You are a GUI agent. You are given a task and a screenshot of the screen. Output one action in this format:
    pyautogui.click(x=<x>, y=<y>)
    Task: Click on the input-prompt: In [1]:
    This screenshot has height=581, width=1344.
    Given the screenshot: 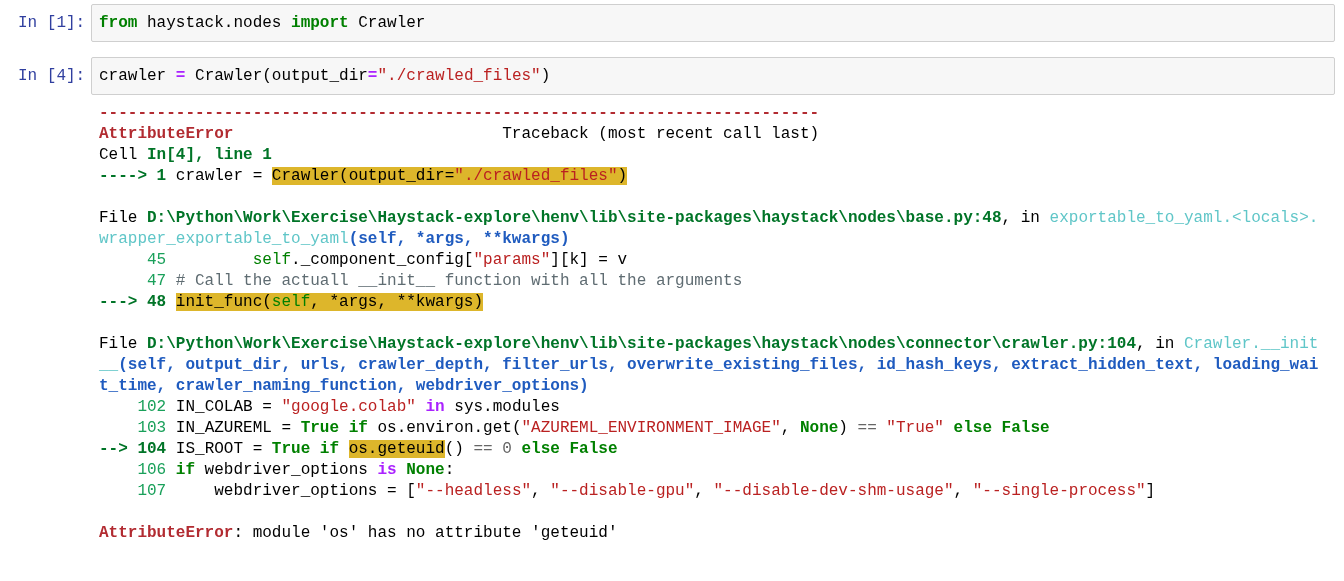 What is the action you would take?
    pyautogui.click(x=52, y=23)
    